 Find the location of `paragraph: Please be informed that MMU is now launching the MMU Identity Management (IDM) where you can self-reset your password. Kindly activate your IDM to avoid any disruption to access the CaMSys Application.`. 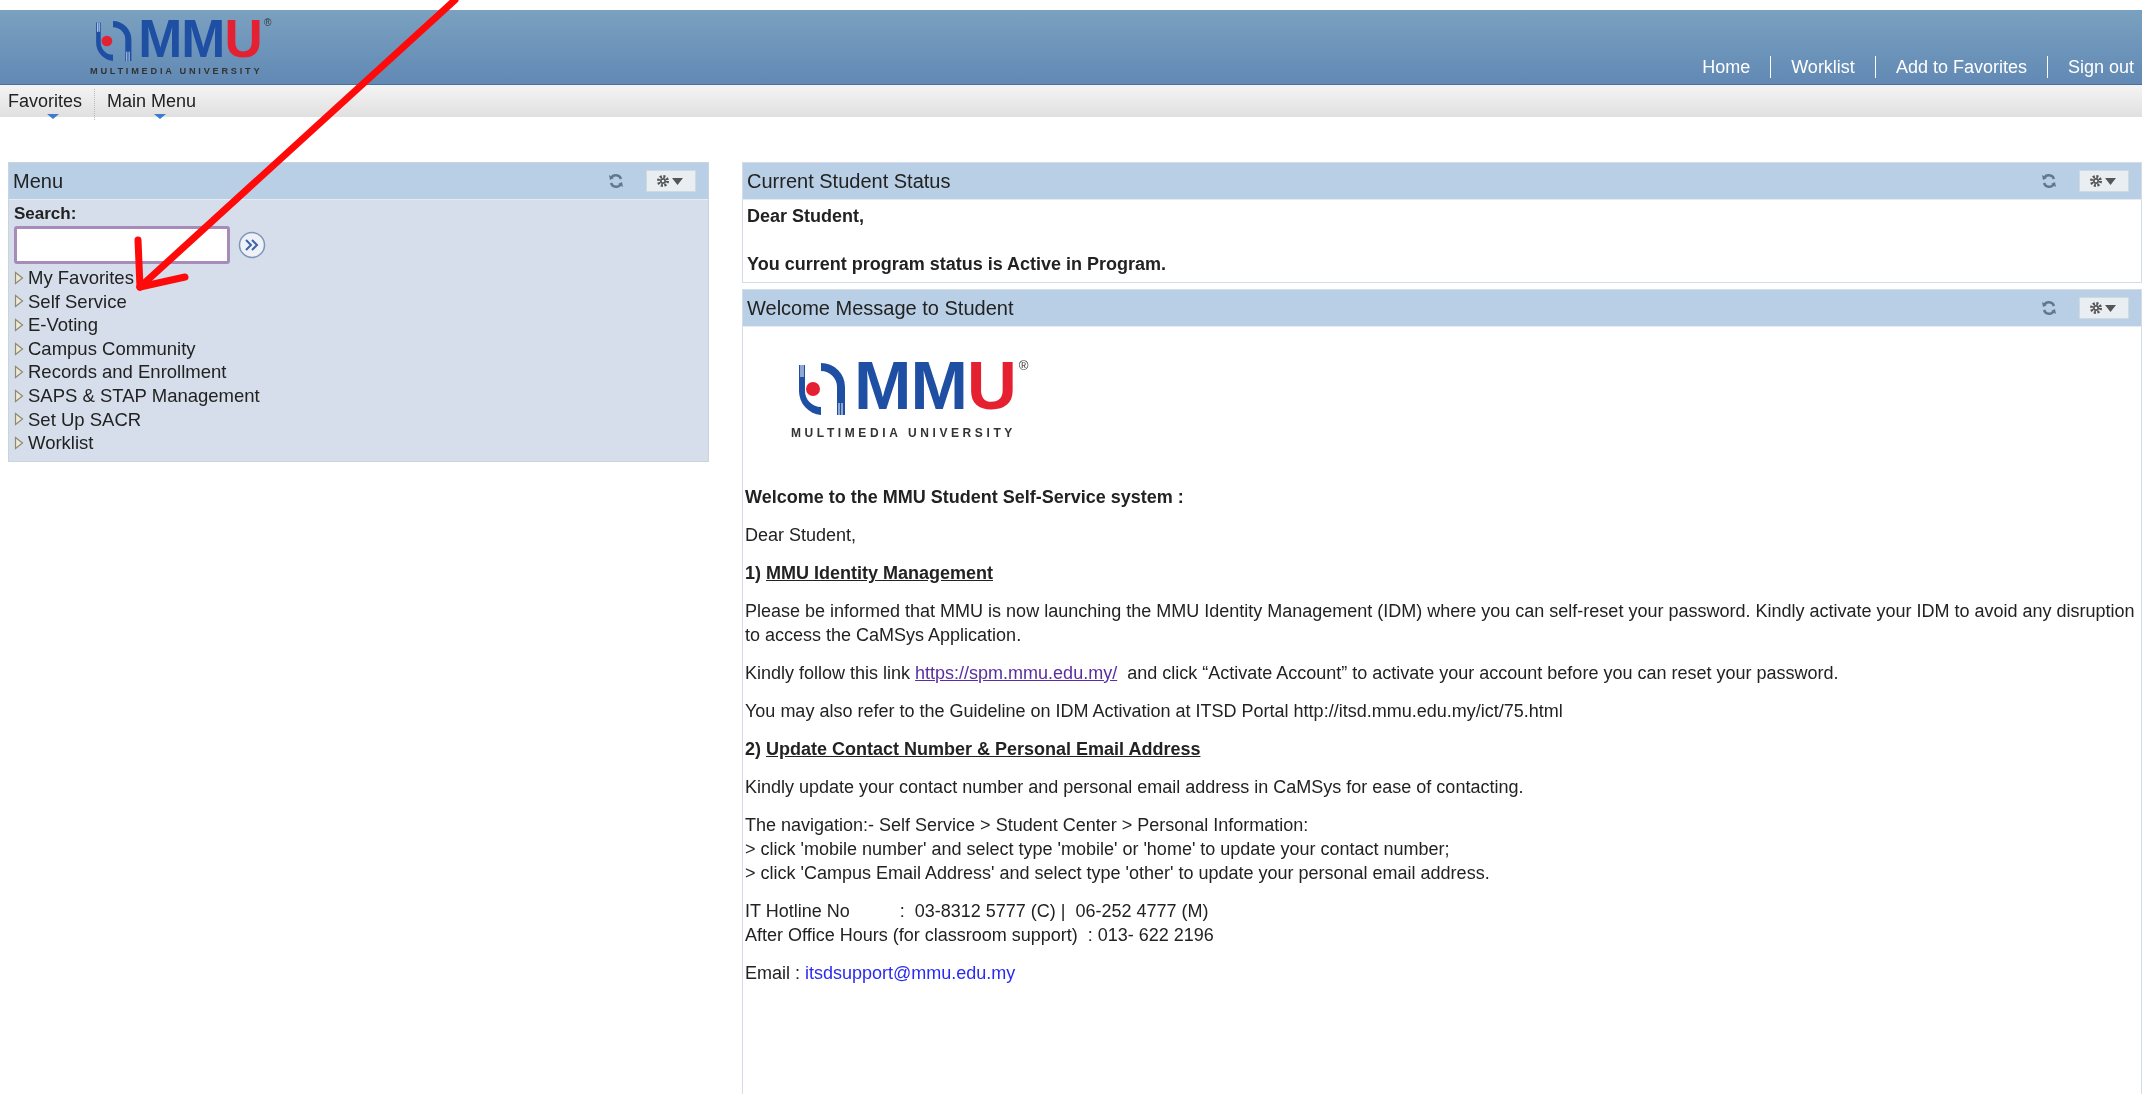

paragraph: Please be informed that MMU is now launching the MMU Identity Management (IDM) where you can self-reset your password. Kindly activate your IDM to avoid any disruption to access the CaMSys Application. is located at coordinates (1440, 623).